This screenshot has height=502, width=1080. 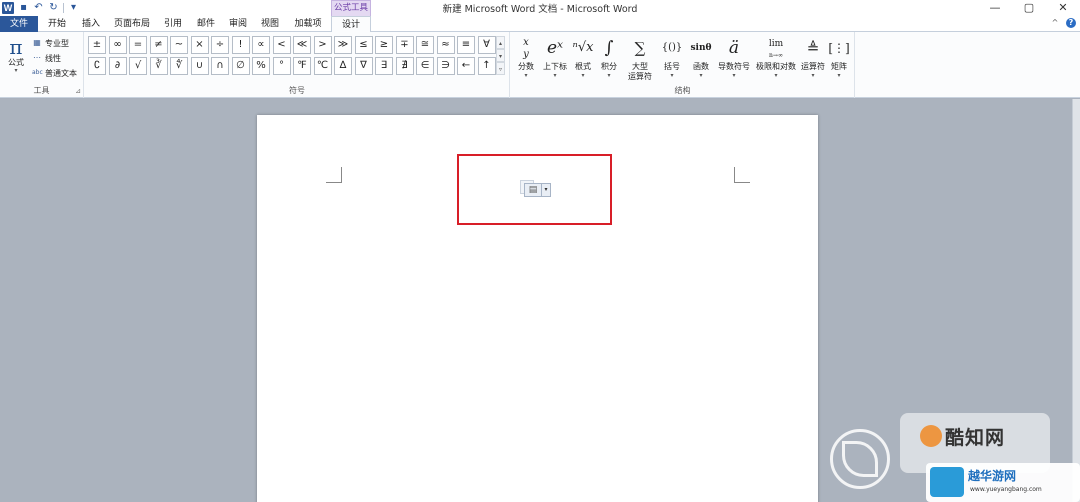 I want to click on symbol-button: ≅, so click(x=425, y=45).